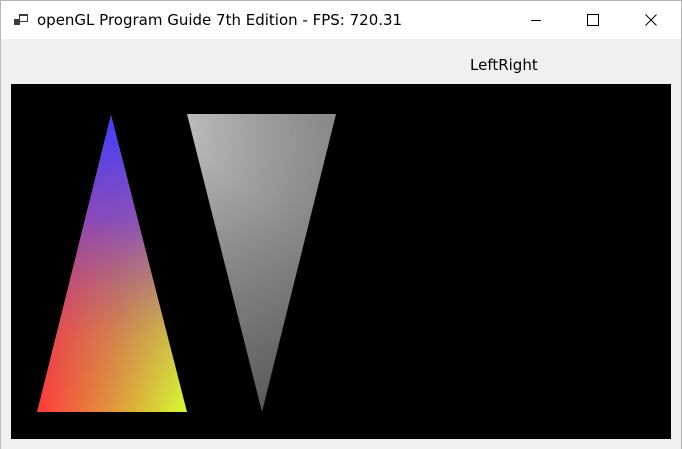 Image resolution: width=682 pixels, height=449 pixels. Describe the element at coordinates (341, 444) in the screenshot. I see `status-strip` at that location.